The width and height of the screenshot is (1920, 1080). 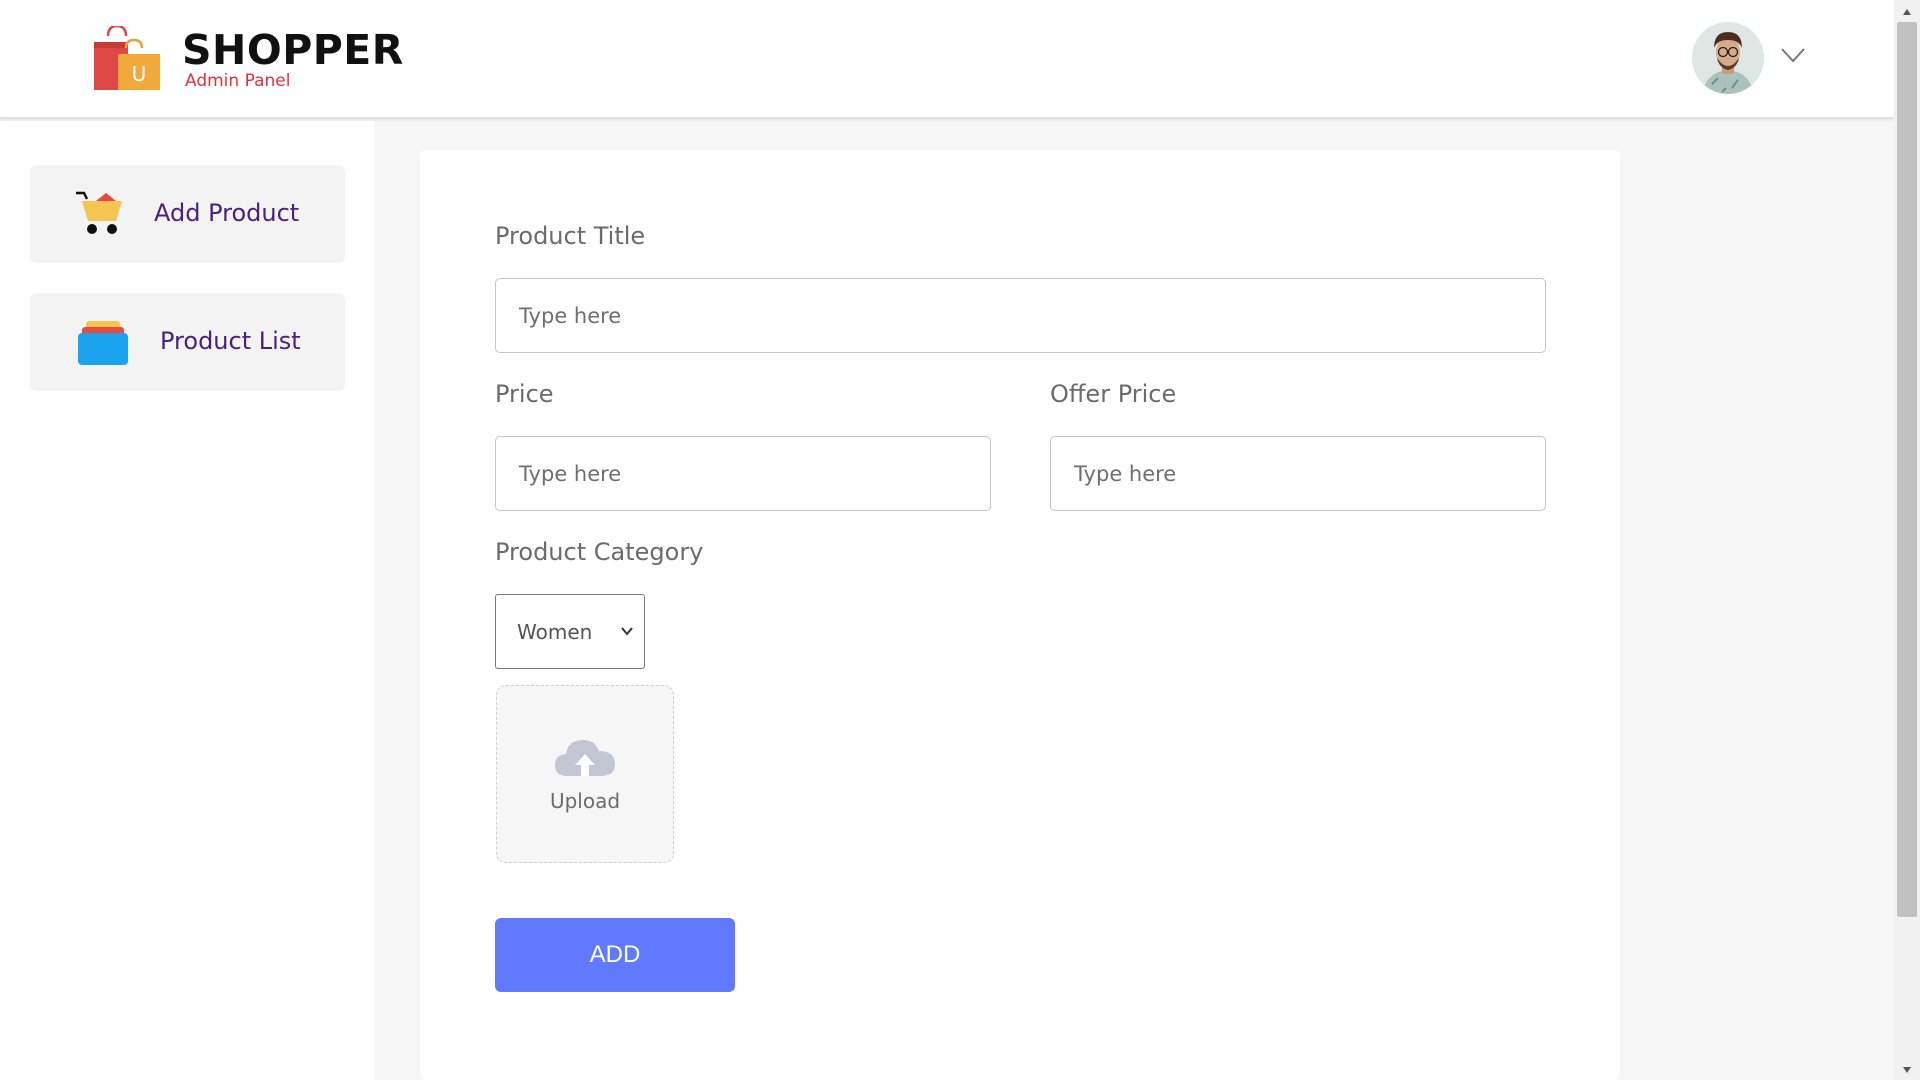 What do you see at coordinates (570, 236) in the screenshot?
I see `product-title-label: Product Title` at bounding box center [570, 236].